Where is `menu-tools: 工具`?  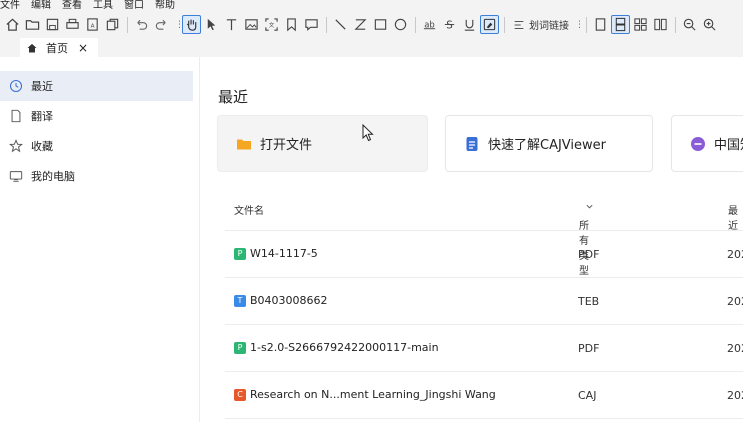
menu-tools: 工具 is located at coordinates (103, 5).